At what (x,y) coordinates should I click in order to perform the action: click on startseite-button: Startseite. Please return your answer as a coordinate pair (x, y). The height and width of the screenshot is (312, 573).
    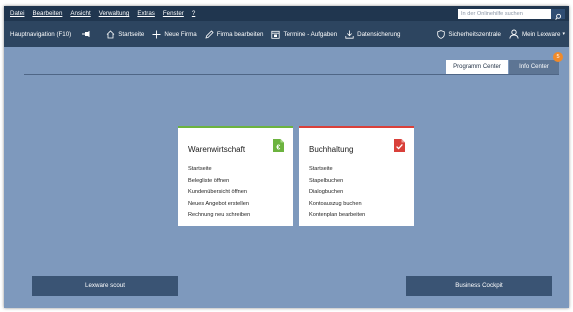
    Looking at the image, I should click on (125, 34).